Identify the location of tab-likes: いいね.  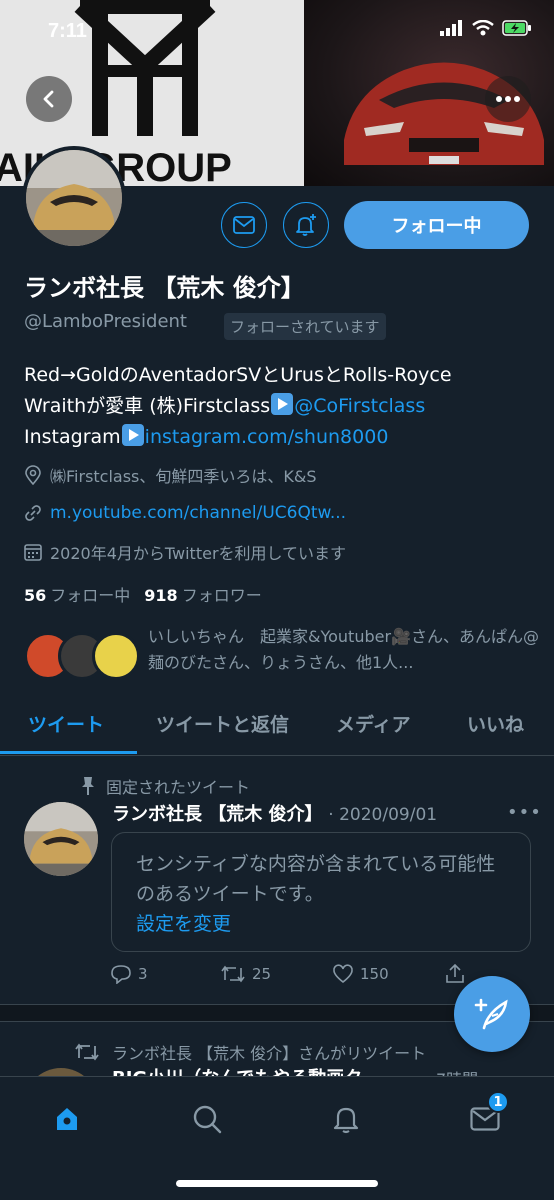
(495, 723).